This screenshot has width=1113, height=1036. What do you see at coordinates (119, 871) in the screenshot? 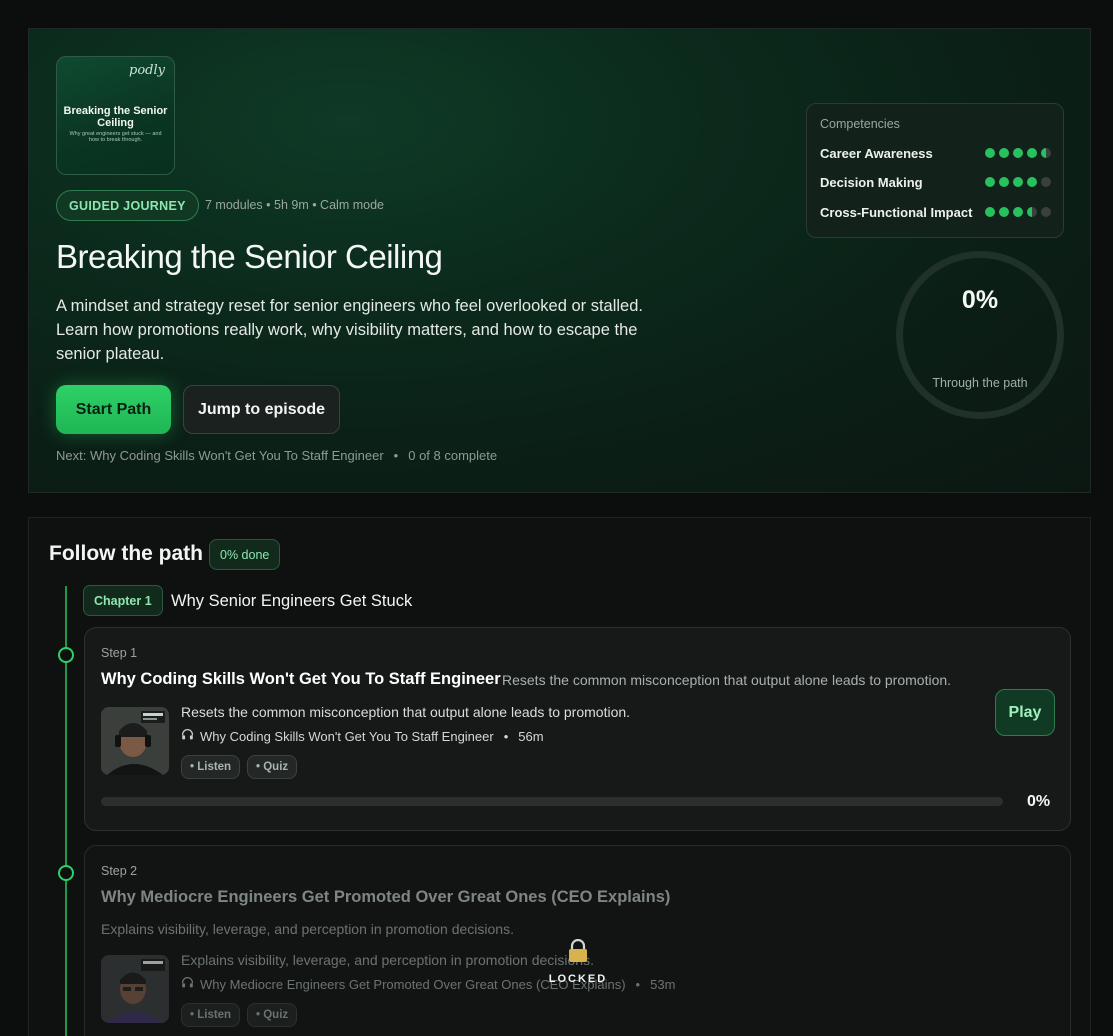
I see `step-label: Step 2` at bounding box center [119, 871].